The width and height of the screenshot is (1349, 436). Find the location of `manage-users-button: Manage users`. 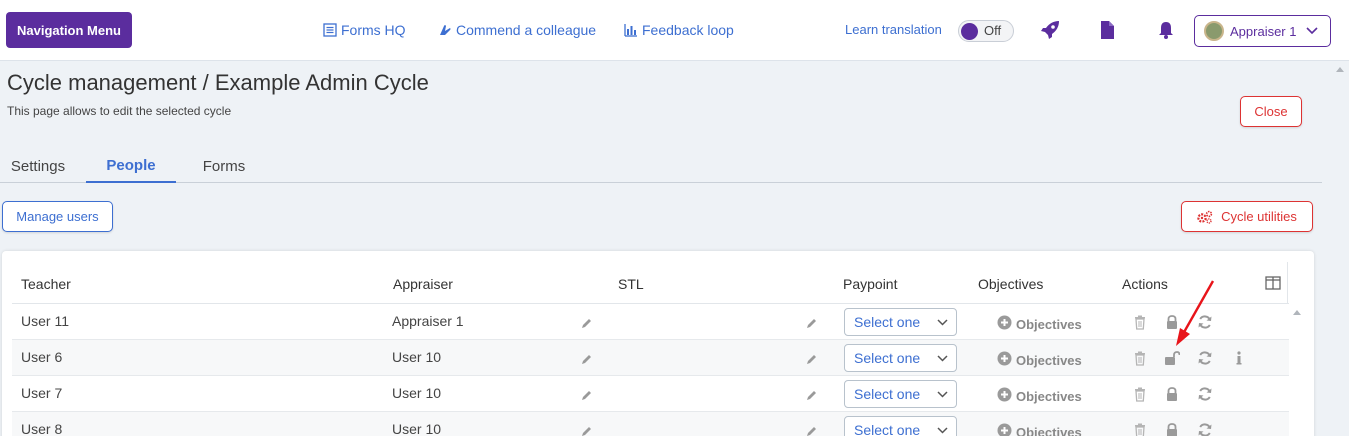

manage-users-button: Manage users is located at coordinates (57, 216).